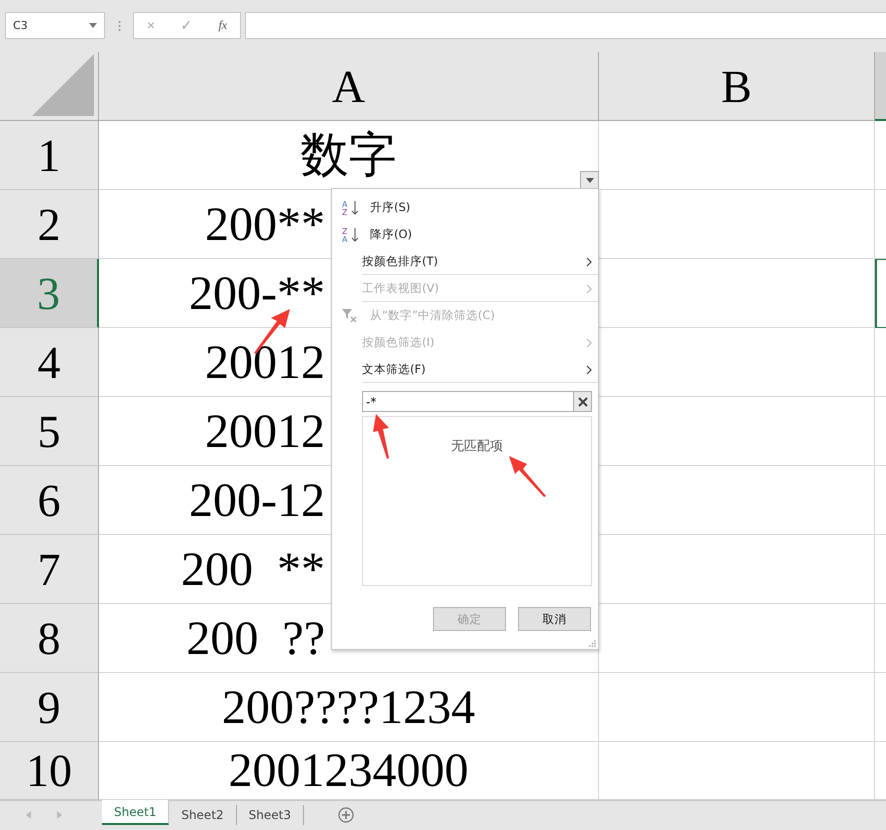  What do you see at coordinates (256, 293) in the screenshot?
I see `table-cell-text: 200-**` at bounding box center [256, 293].